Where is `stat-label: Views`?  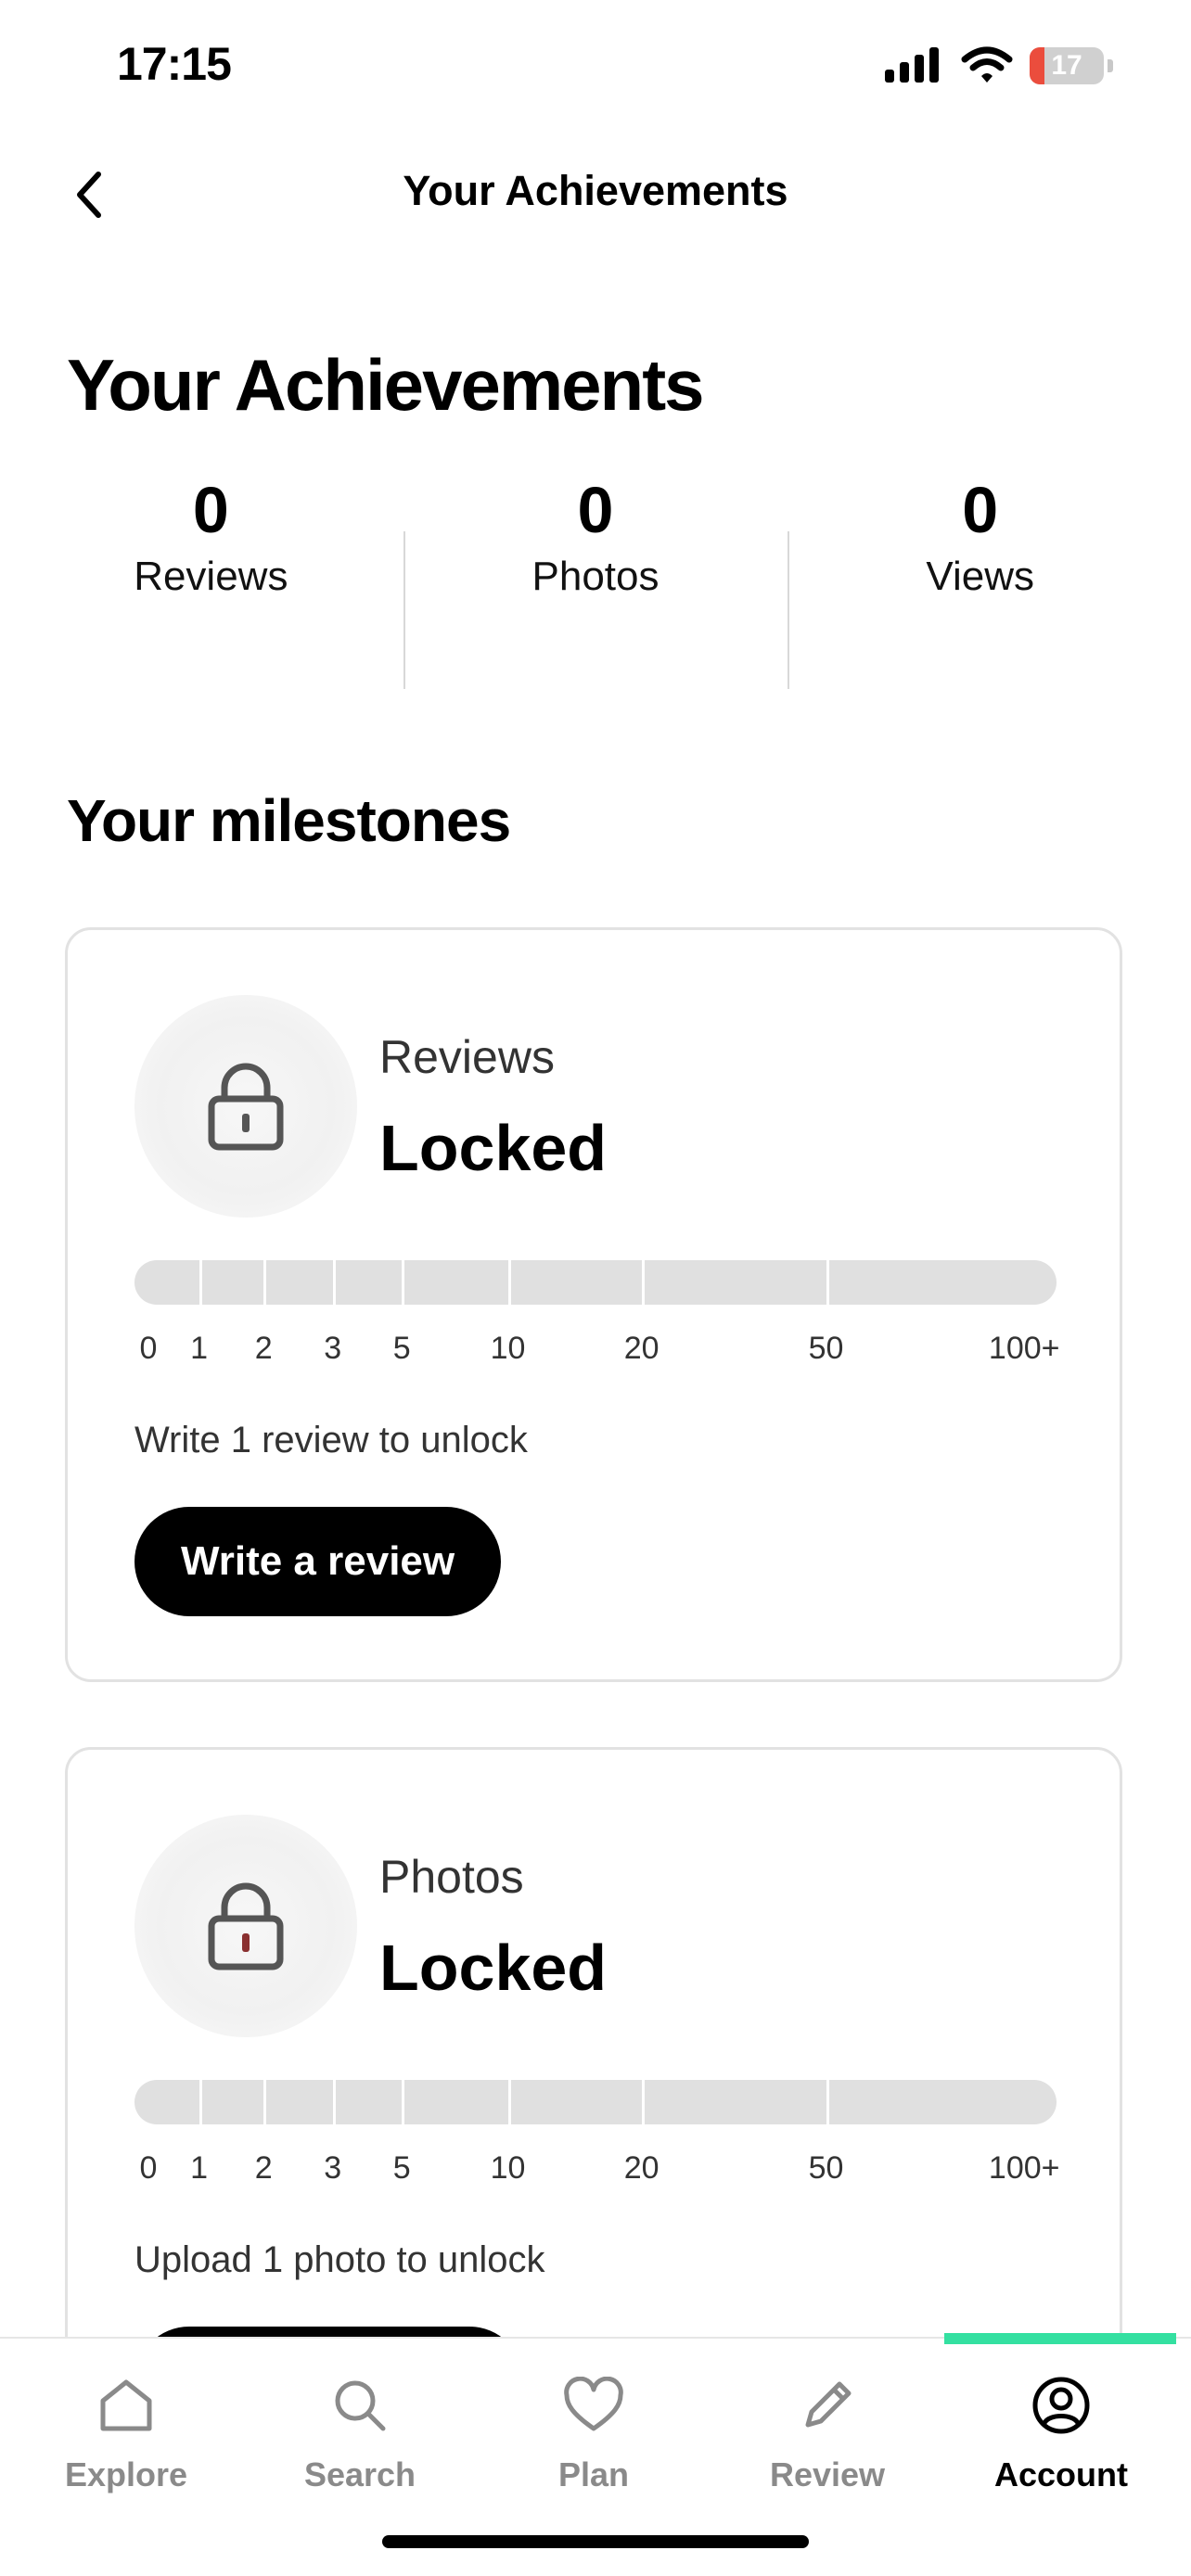
stat-label: Views is located at coordinates (980, 576).